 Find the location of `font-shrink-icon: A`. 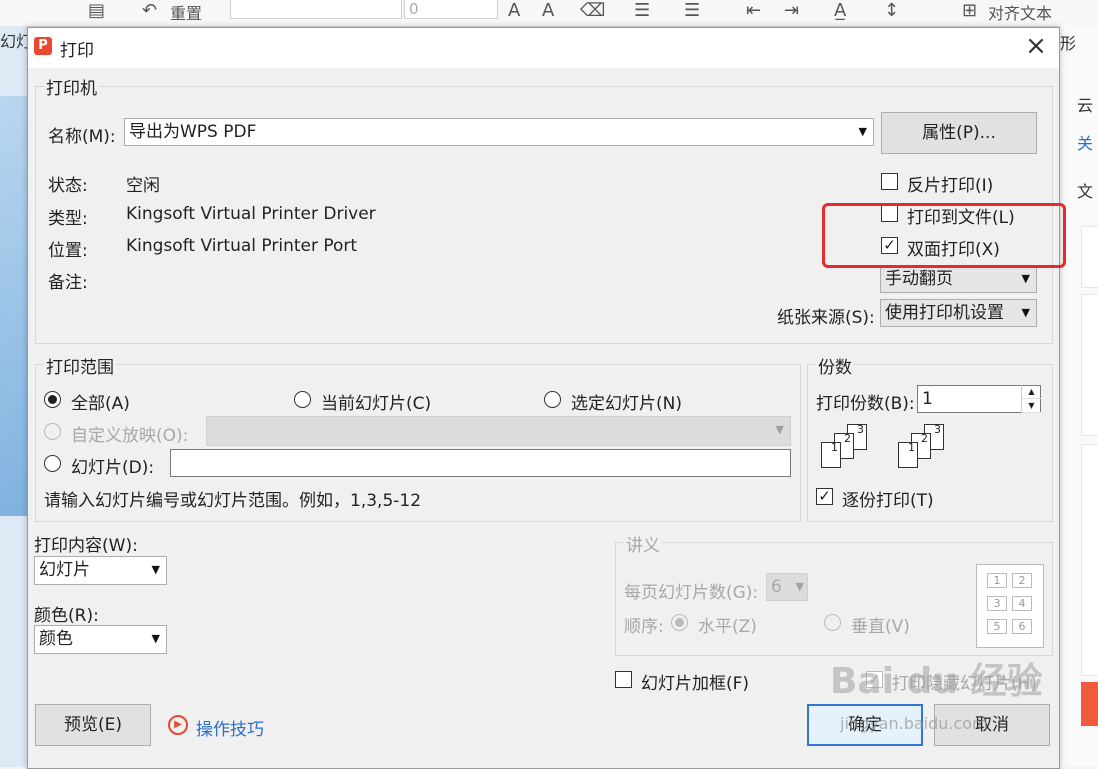

font-shrink-icon: A is located at coordinates (548, 10).